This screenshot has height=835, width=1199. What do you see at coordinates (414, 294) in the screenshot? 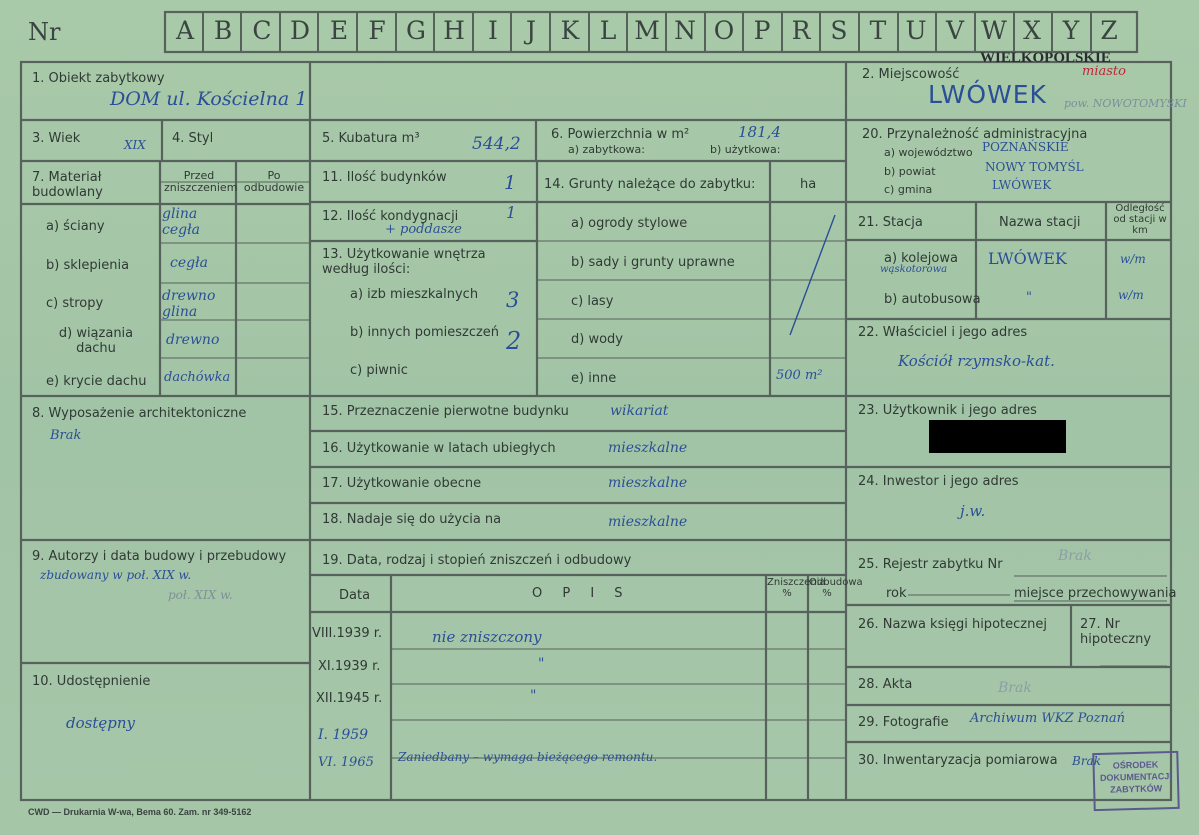
I see `f13-a-label: a) izb mieszkalnych` at bounding box center [414, 294].